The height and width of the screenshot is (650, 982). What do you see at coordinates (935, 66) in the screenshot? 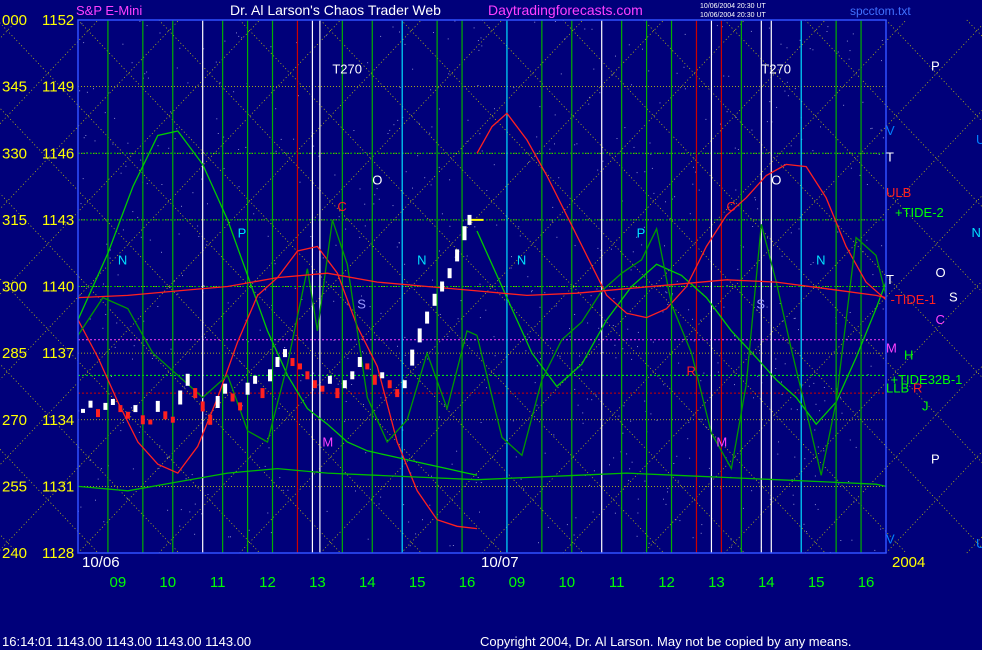
I see `right-label: P` at bounding box center [935, 66].